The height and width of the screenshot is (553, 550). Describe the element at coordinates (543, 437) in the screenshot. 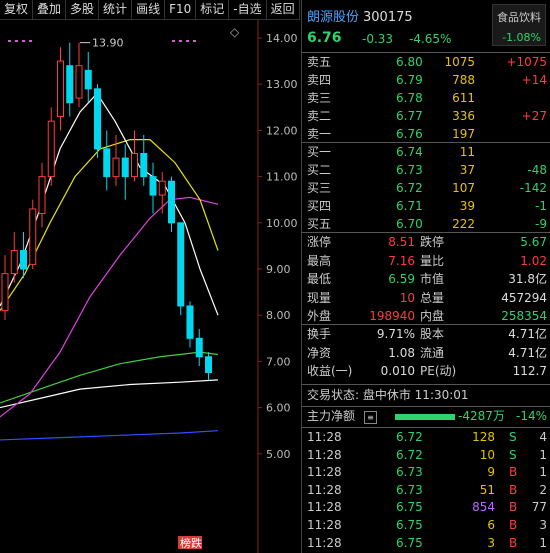

I see `tick-count: 4` at that location.